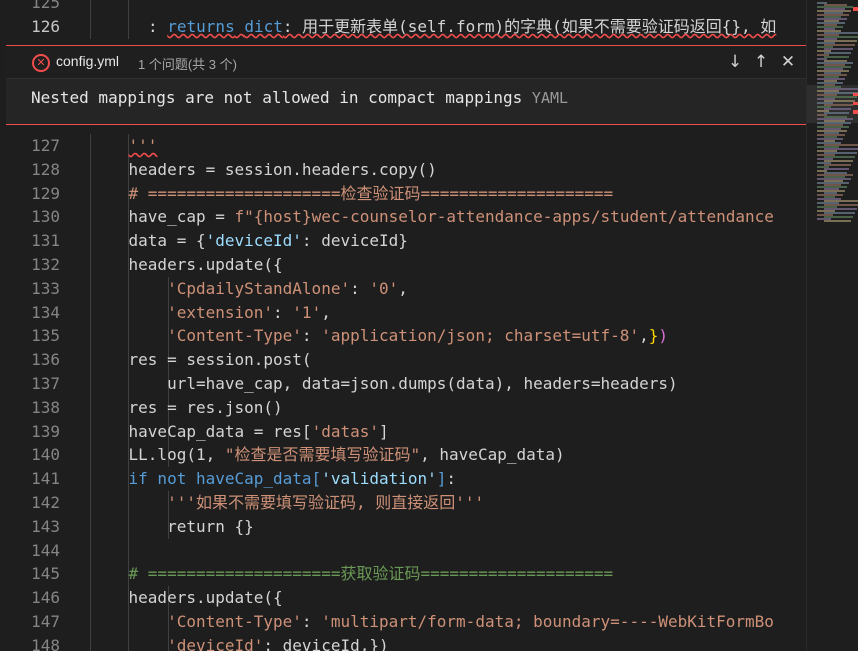 This screenshot has width=858, height=651. Describe the element at coordinates (403, 360) in the screenshot. I see `code-line: 136 res = session.post(` at that location.